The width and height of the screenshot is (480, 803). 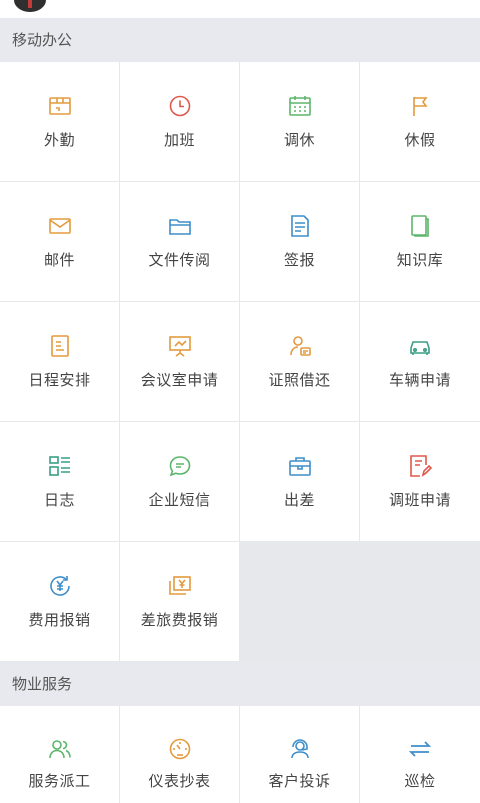 I want to click on meter-gauge-icon, so click(x=179, y=749).